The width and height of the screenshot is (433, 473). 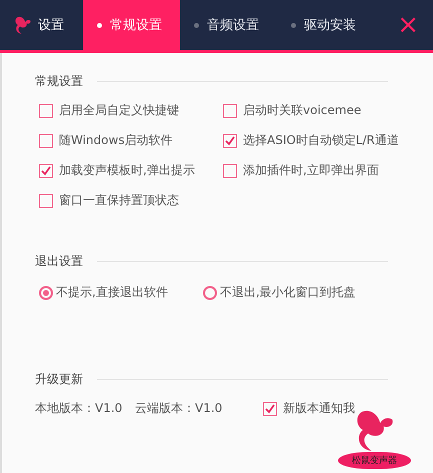 What do you see at coordinates (131, 25) in the screenshot?
I see `tab: 常规设置` at bounding box center [131, 25].